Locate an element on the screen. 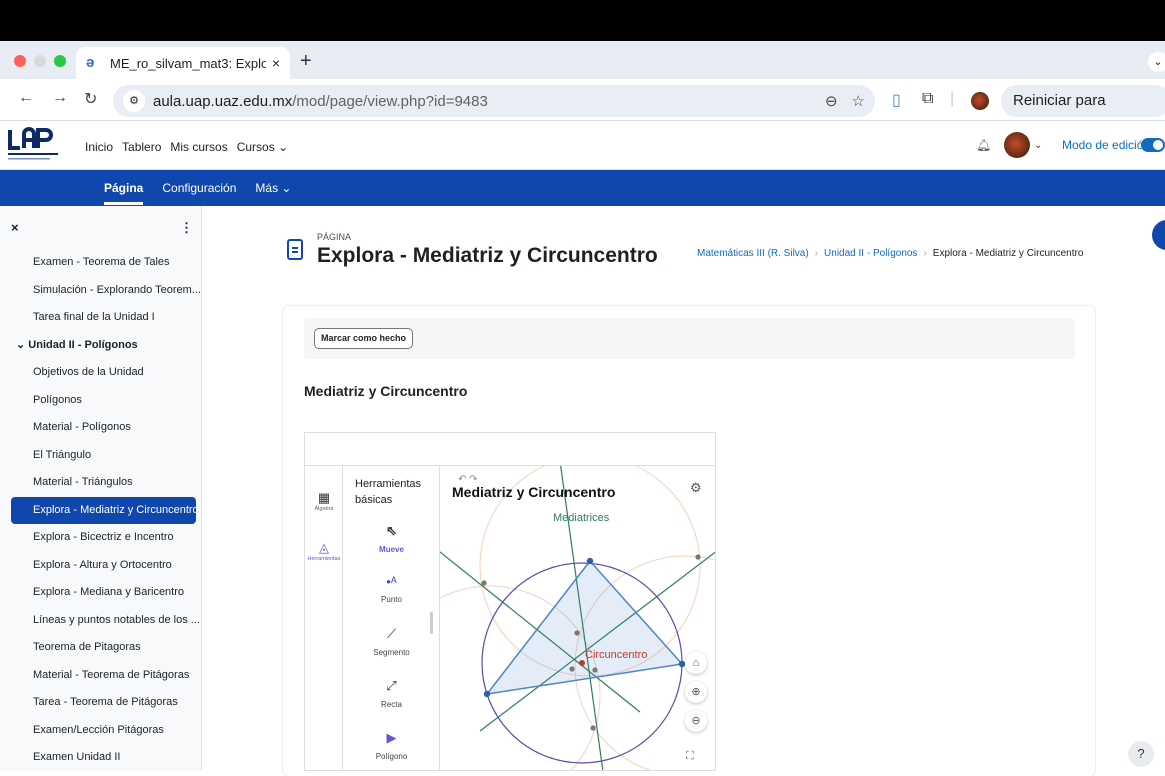  back-arrow-icon: ← is located at coordinates (26, 98).